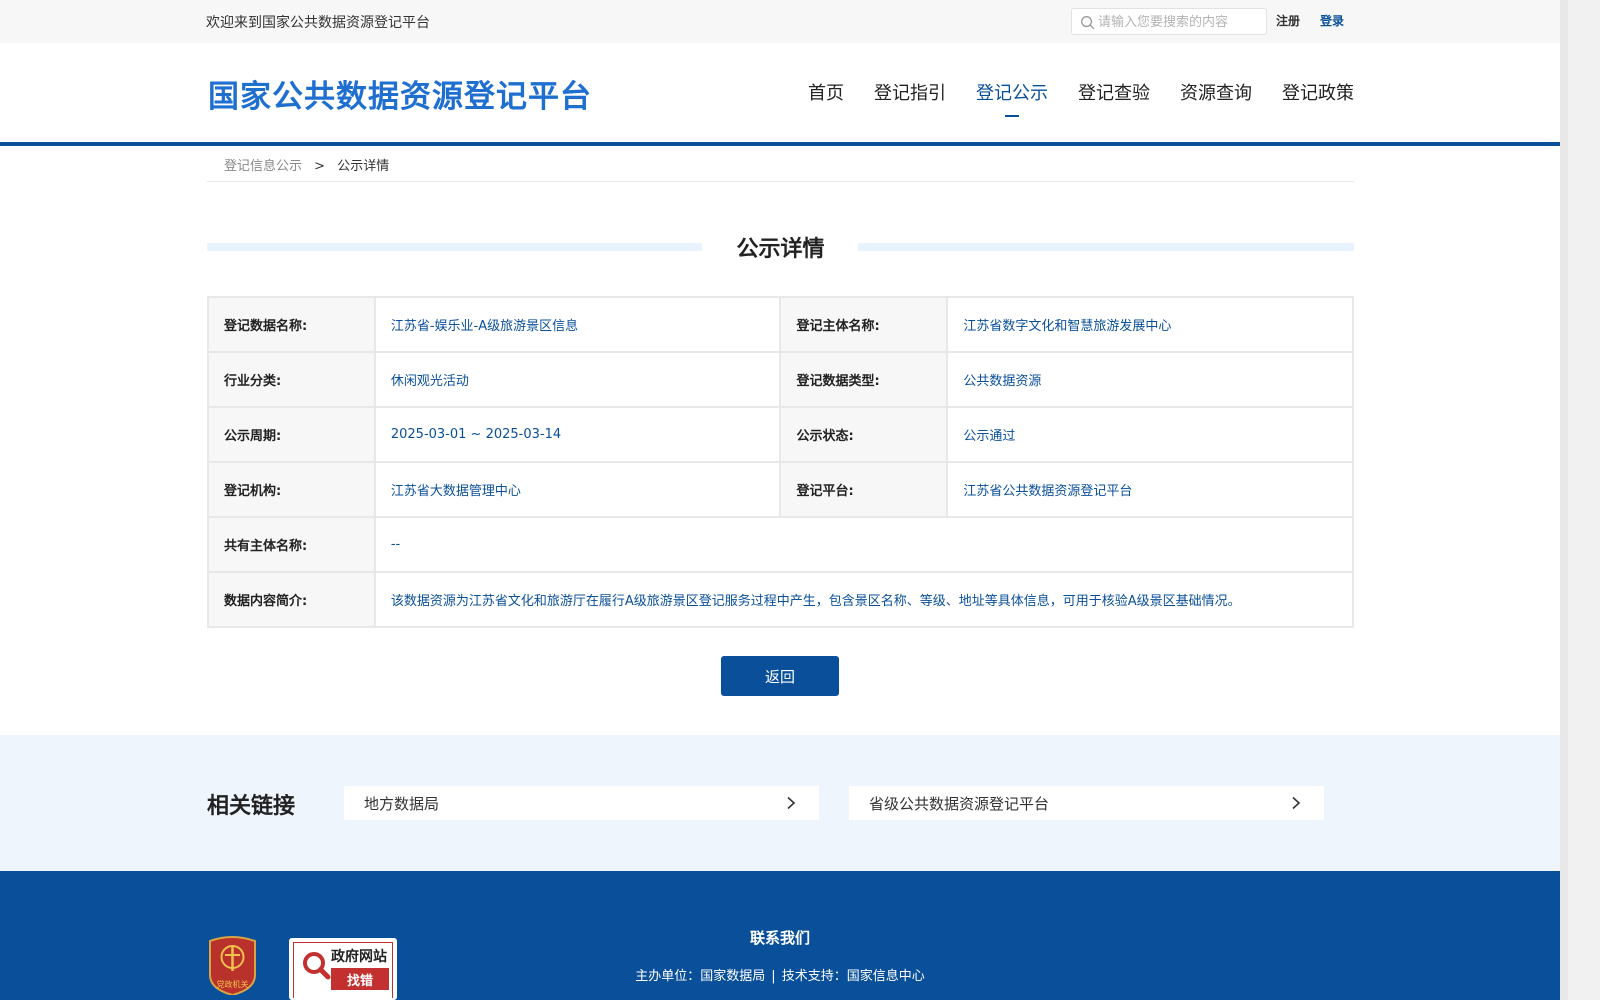  I want to click on footer-contact-title: 联系我们, so click(779, 938).